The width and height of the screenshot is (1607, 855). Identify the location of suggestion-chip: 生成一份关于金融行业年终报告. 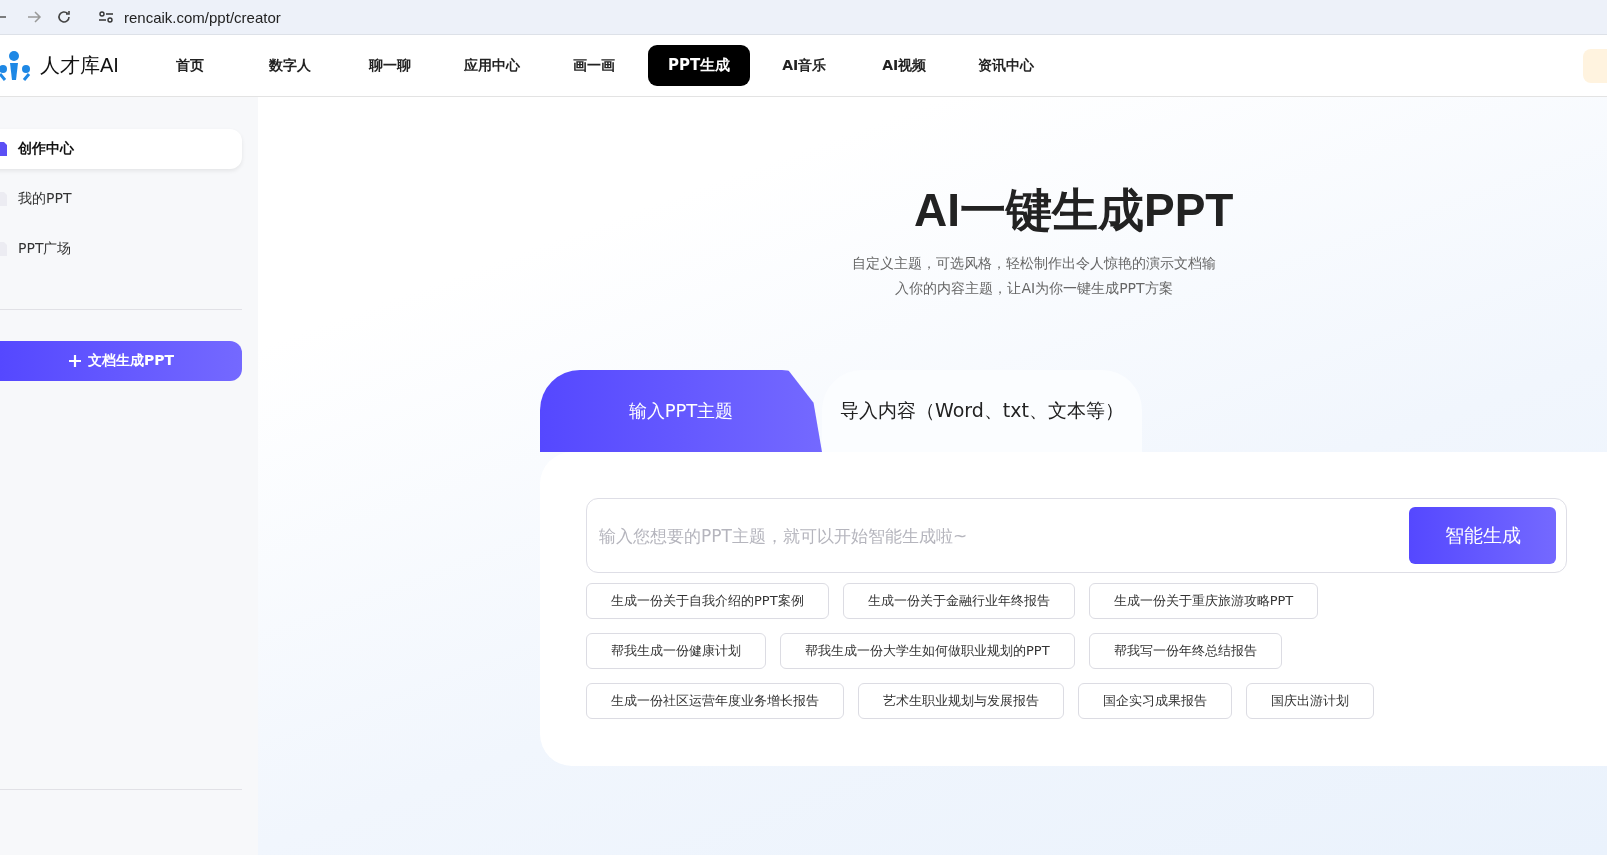
(958, 601).